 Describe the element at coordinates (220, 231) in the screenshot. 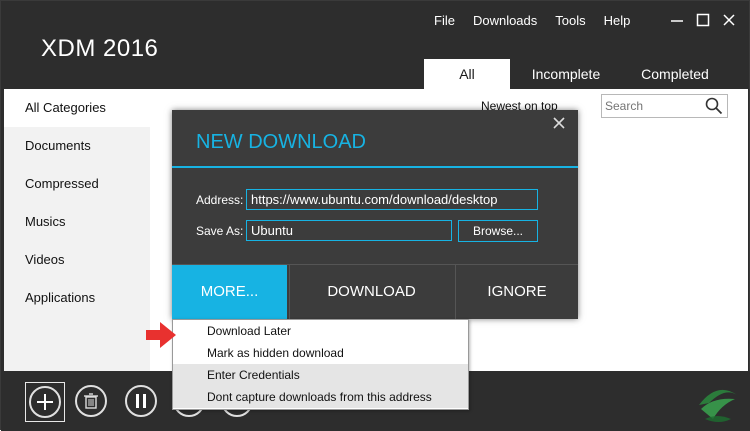

I see `save-as-label: Save As:` at that location.